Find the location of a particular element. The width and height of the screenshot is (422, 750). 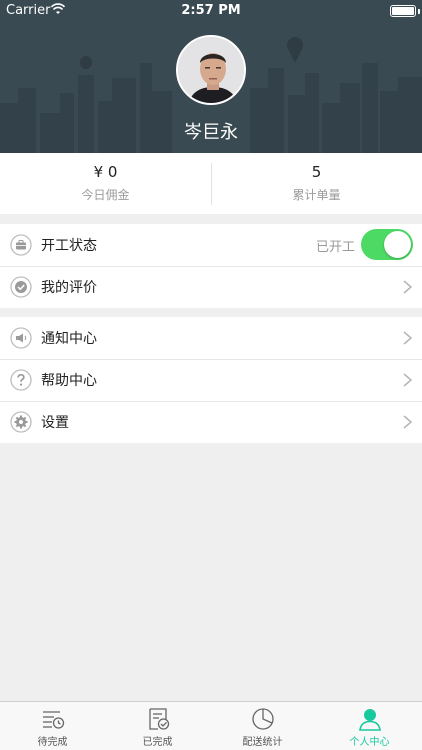

battery-icon is located at coordinates (403, 11).